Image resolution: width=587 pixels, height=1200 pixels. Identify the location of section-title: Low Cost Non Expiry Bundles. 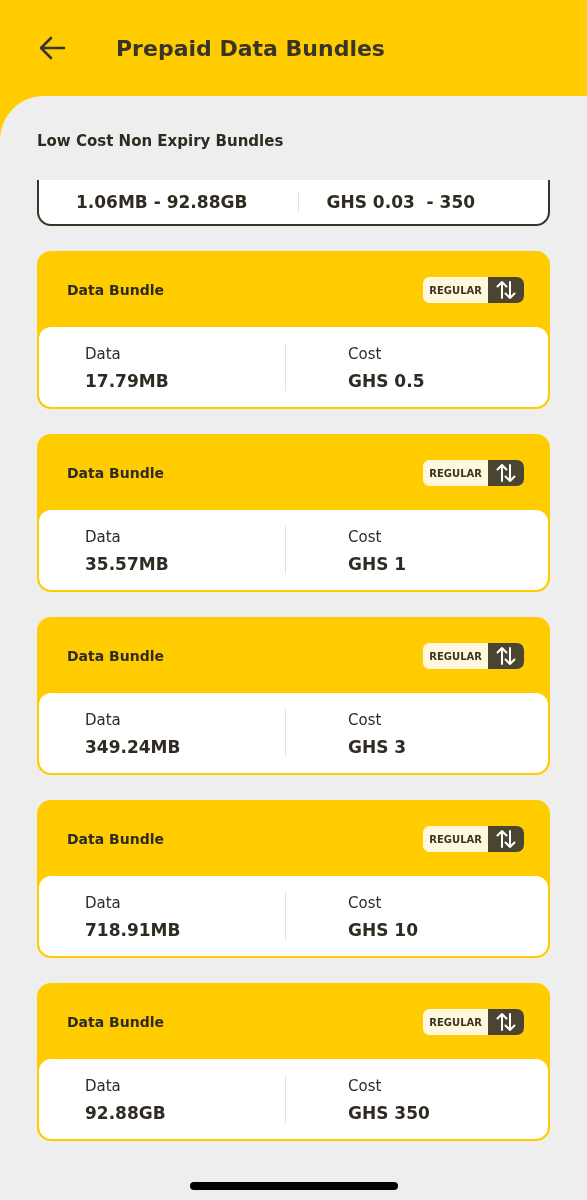
(161, 142).